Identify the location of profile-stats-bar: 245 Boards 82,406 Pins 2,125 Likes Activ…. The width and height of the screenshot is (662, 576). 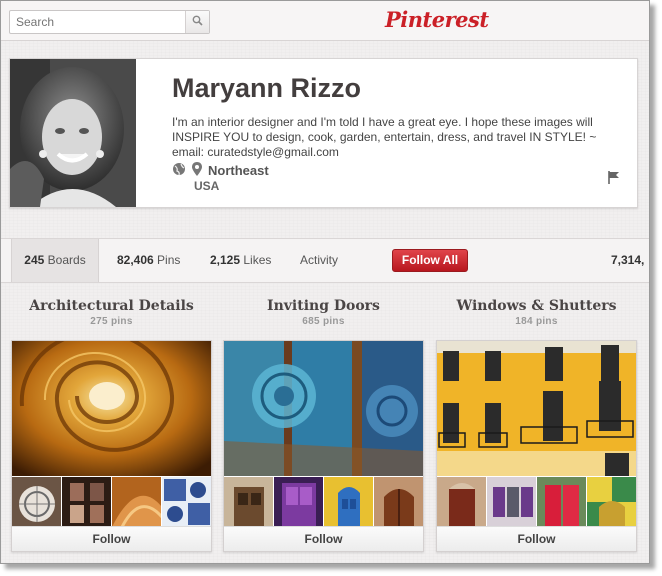
(325, 260).